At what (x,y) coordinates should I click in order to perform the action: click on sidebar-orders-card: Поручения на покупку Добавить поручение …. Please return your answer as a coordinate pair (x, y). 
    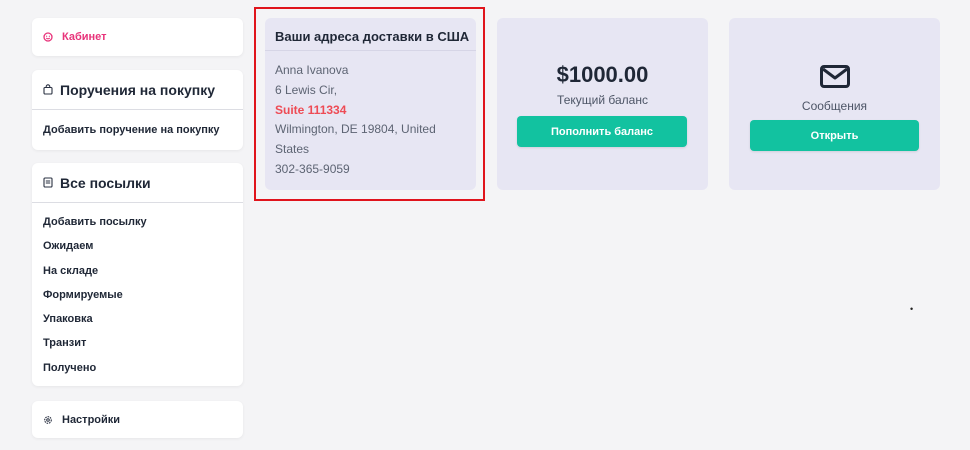
    Looking at the image, I should click on (137, 110).